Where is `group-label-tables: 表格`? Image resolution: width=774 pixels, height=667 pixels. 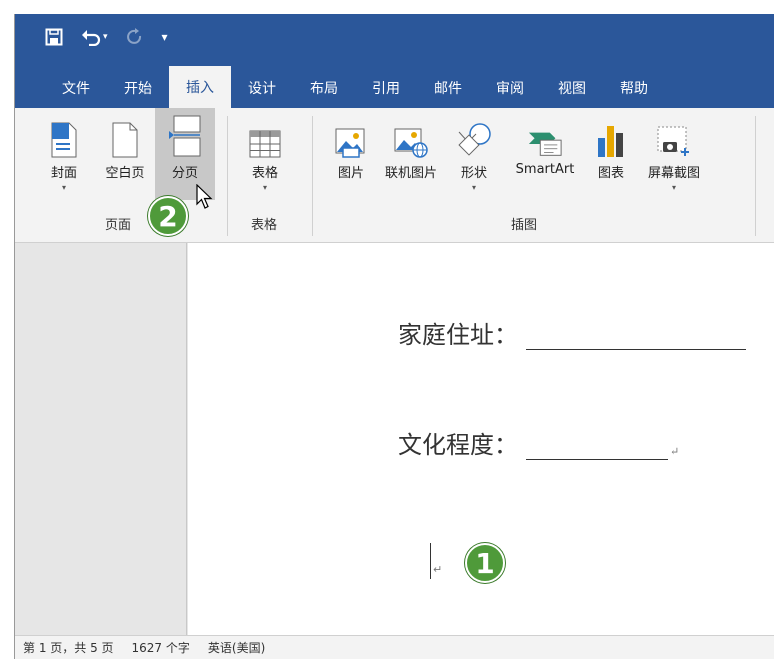
group-label-tables: 表格 is located at coordinates (264, 225).